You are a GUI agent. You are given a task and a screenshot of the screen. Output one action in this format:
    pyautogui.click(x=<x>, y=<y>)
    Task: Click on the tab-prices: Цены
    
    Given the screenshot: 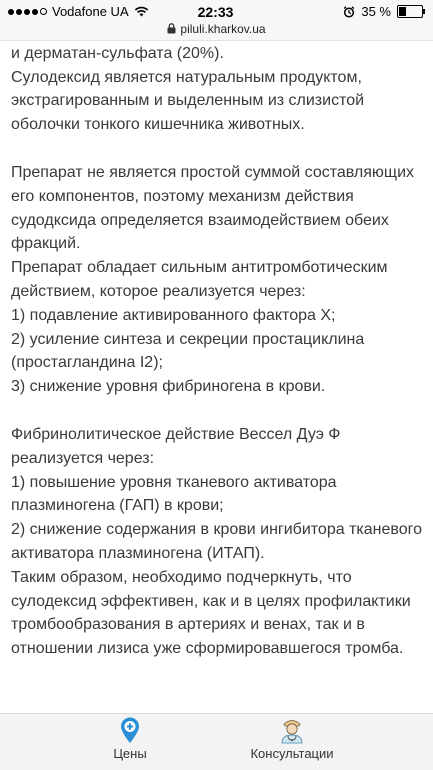 What is the action you would take?
    pyautogui.click(x=130, y=738)
    